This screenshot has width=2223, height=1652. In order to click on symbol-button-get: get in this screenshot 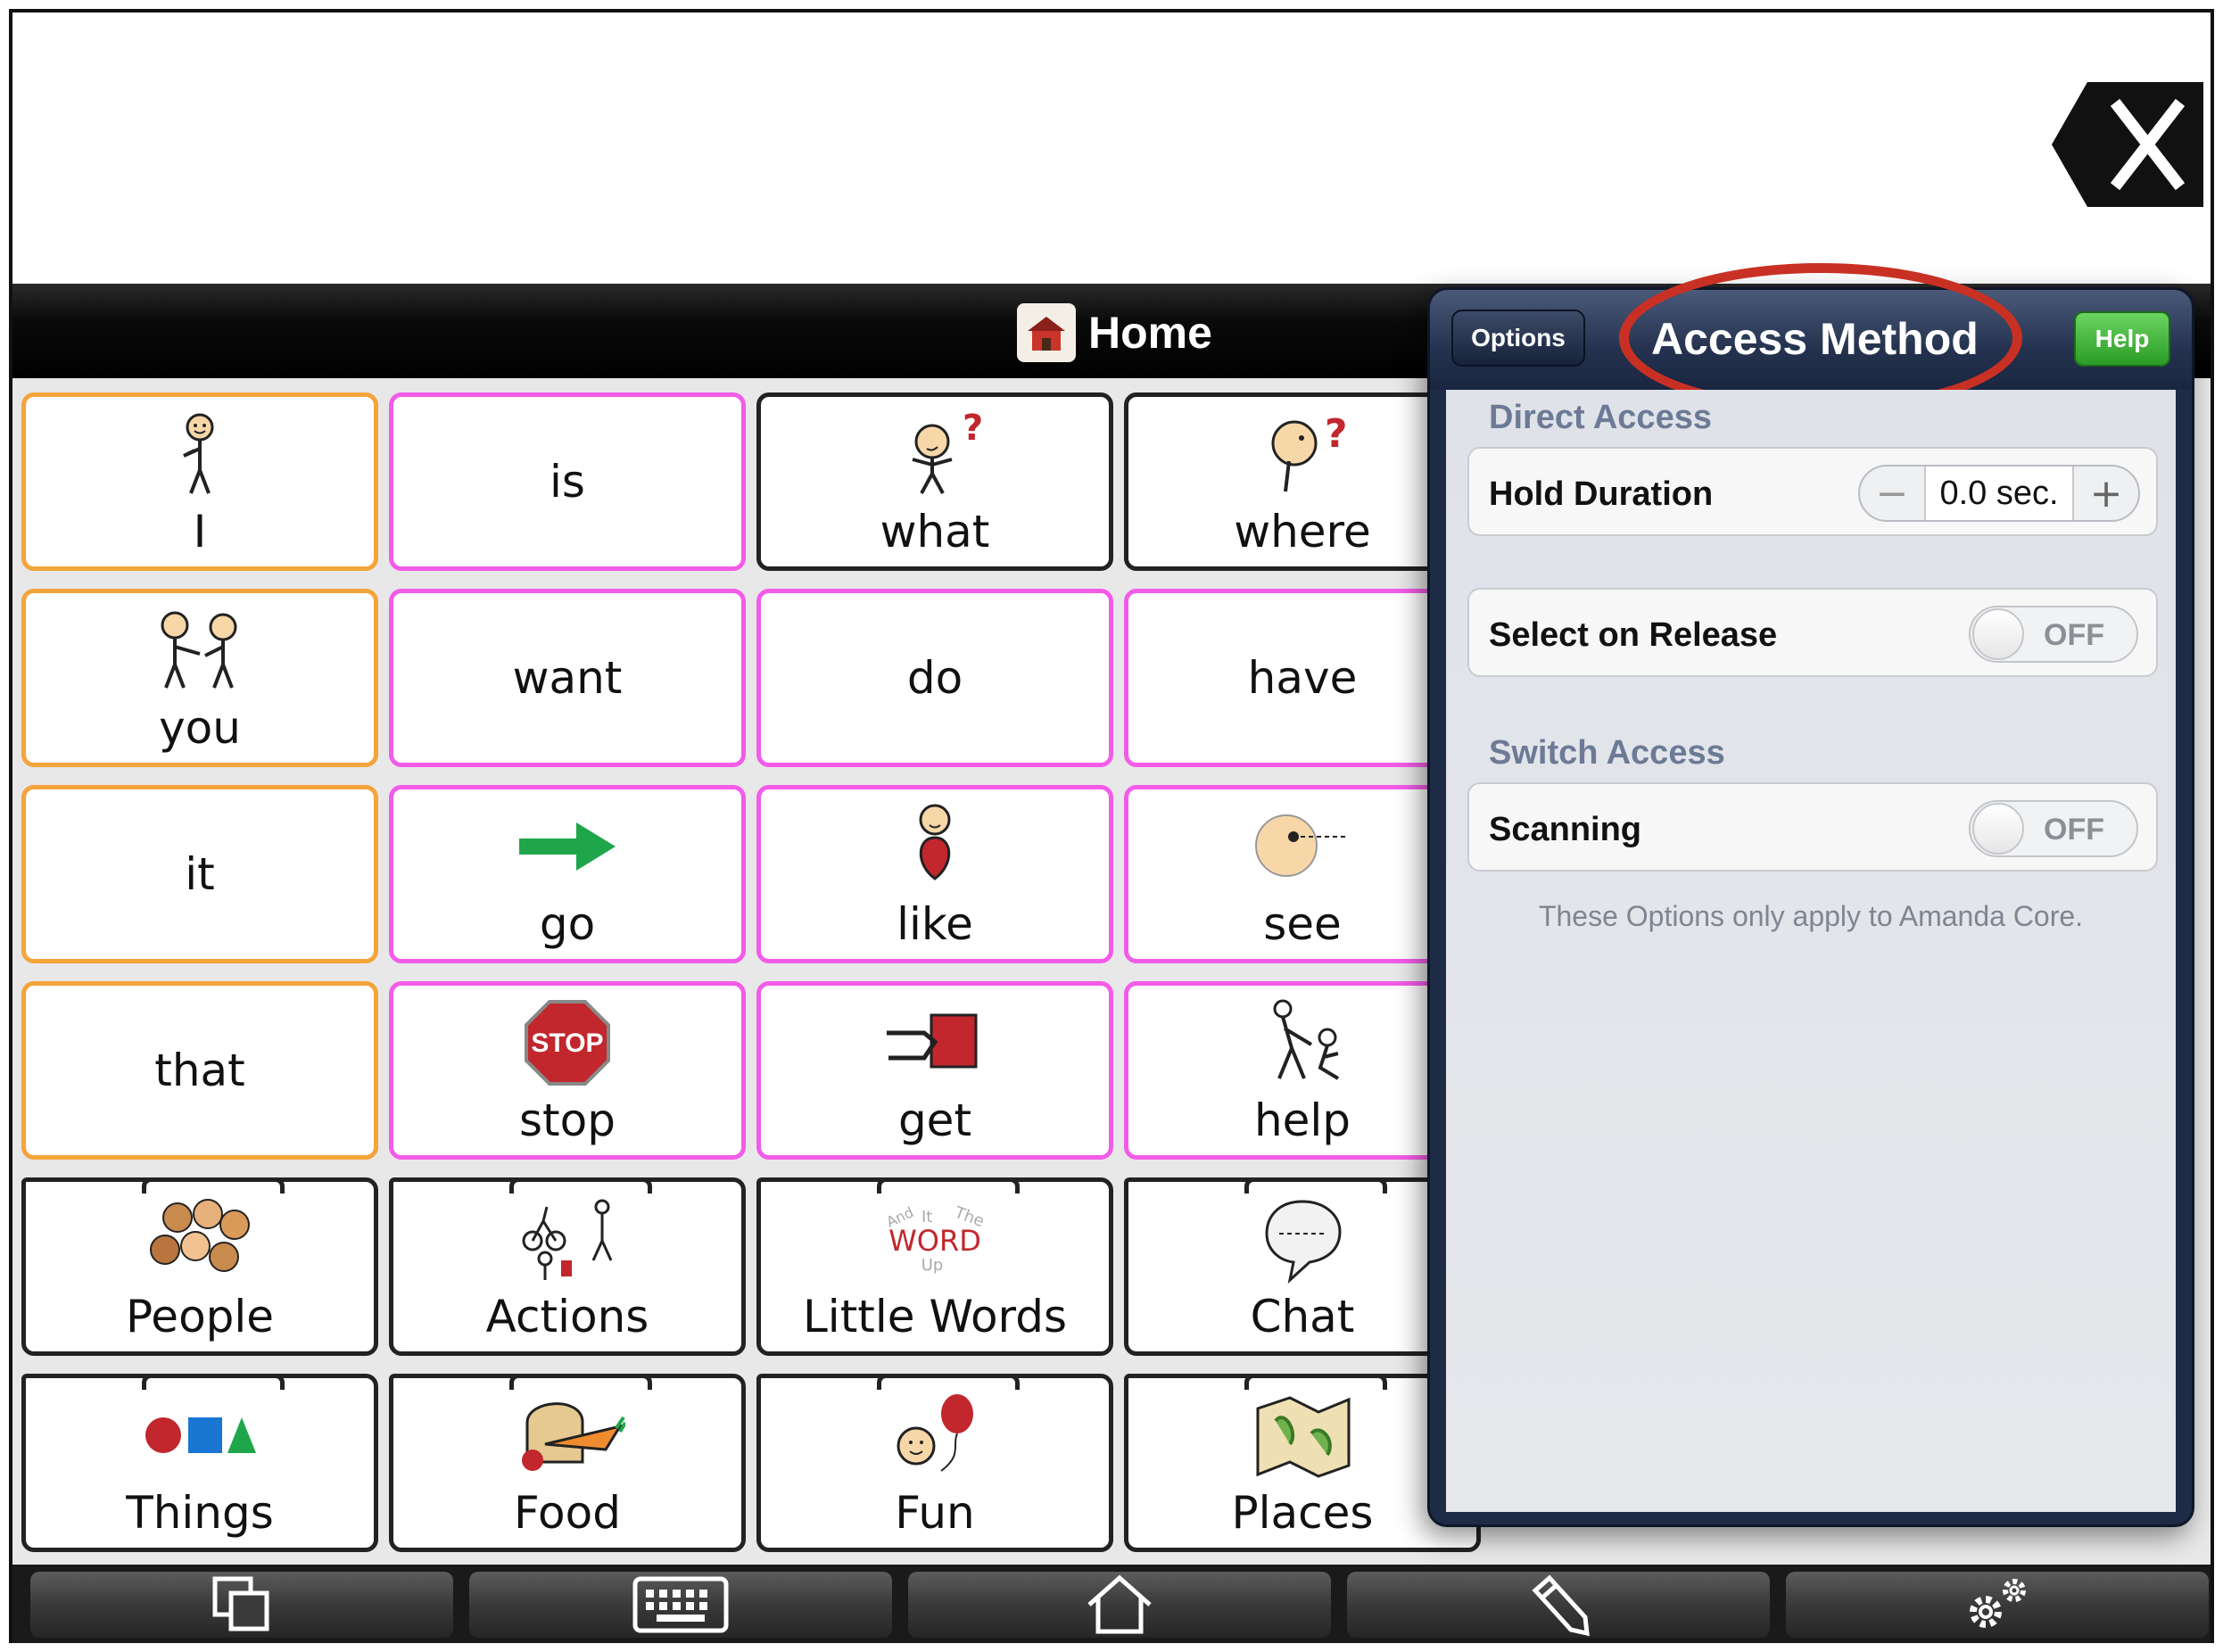, I will do `click(934, 1070)`.